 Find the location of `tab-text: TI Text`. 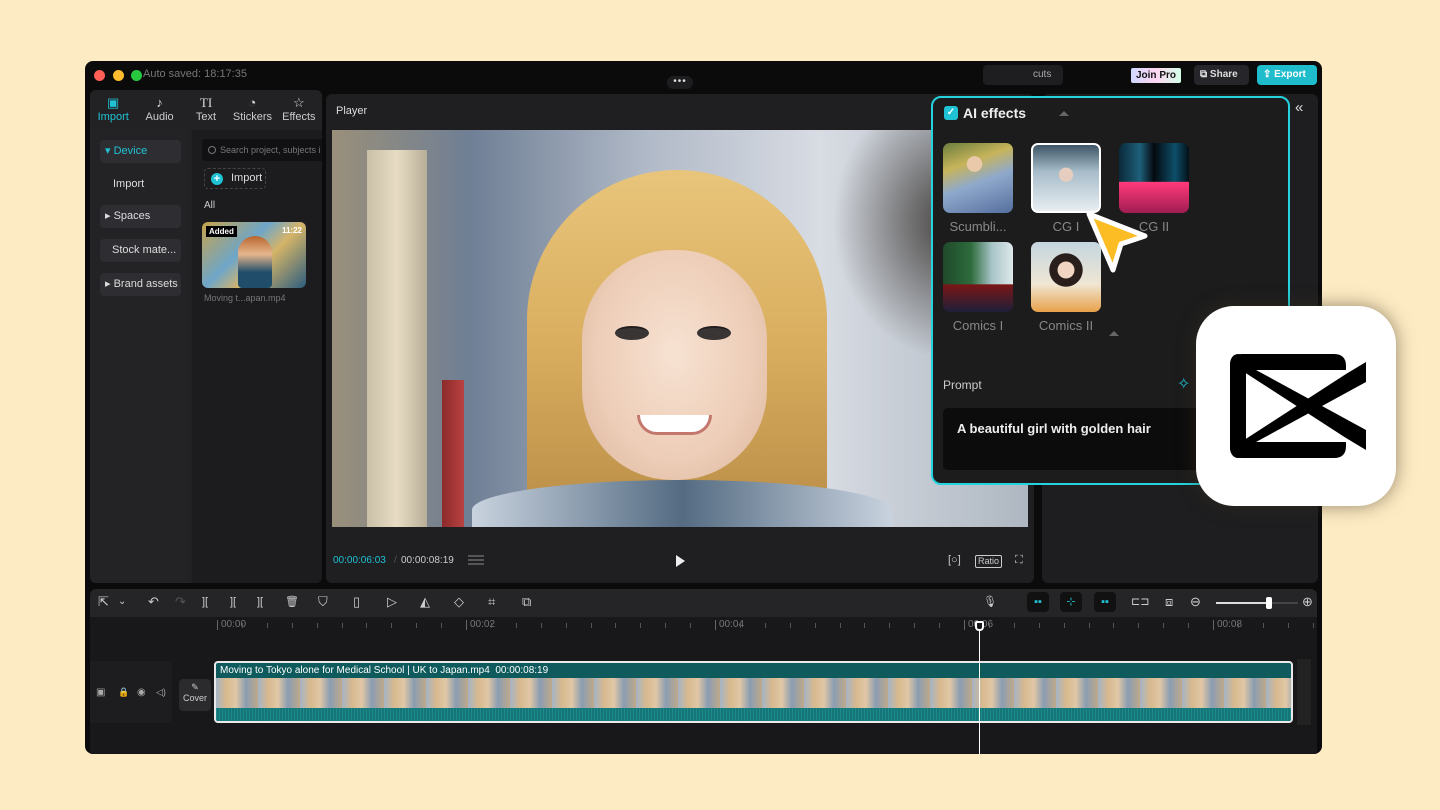

tab-text: TI Text is located at coordinates (206, 109).